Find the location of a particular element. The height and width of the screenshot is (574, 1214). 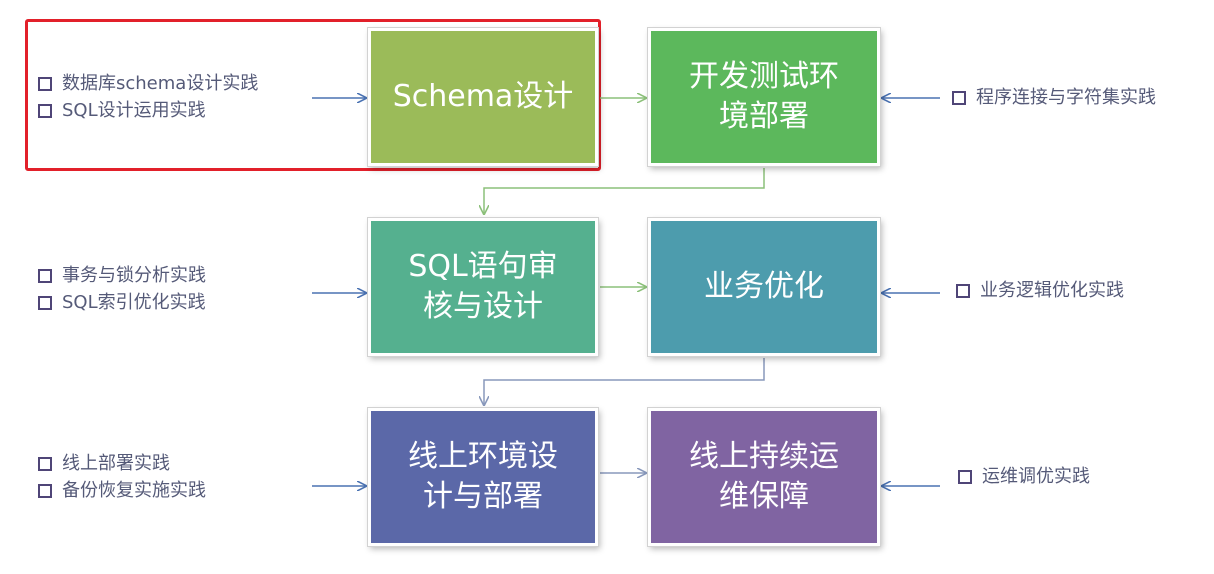

note-item: 数据库schema设计实践 is located at coordinates (148, 83).